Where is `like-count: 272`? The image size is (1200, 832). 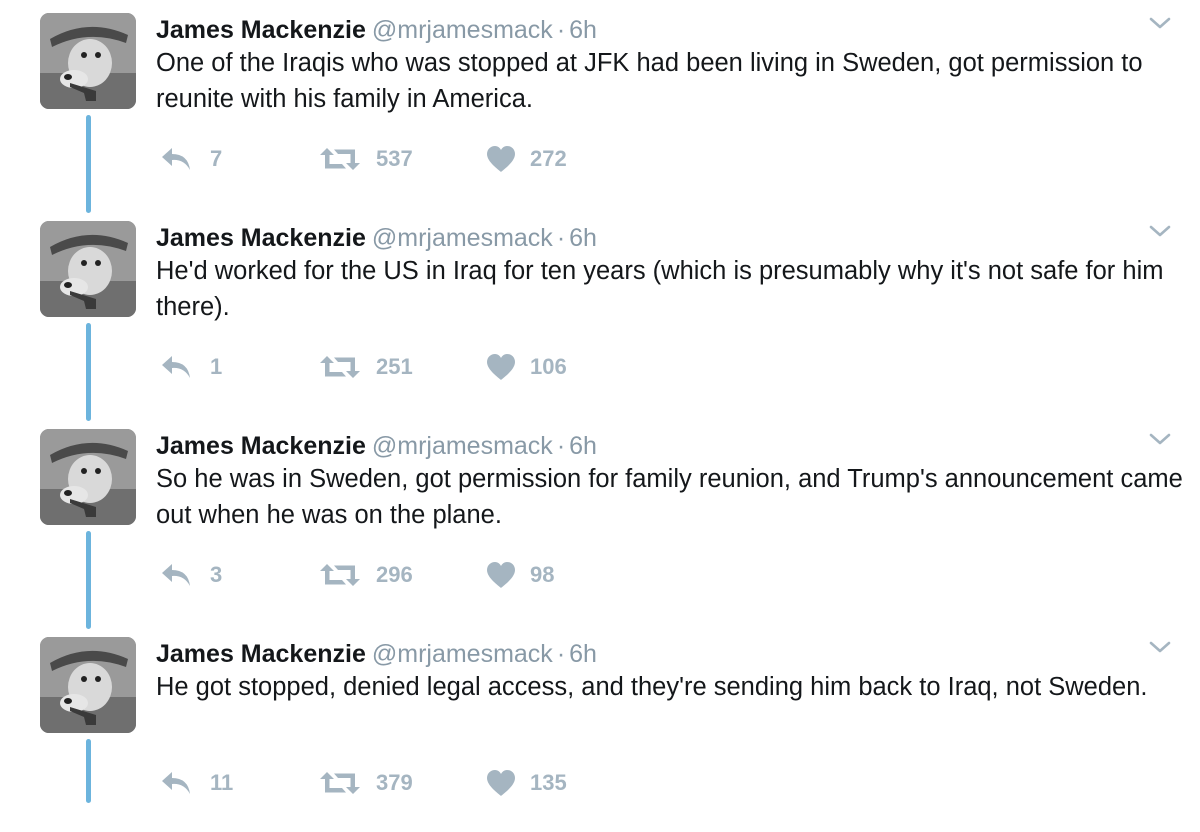 like-count: 272 is located at coordinates (548, 158).